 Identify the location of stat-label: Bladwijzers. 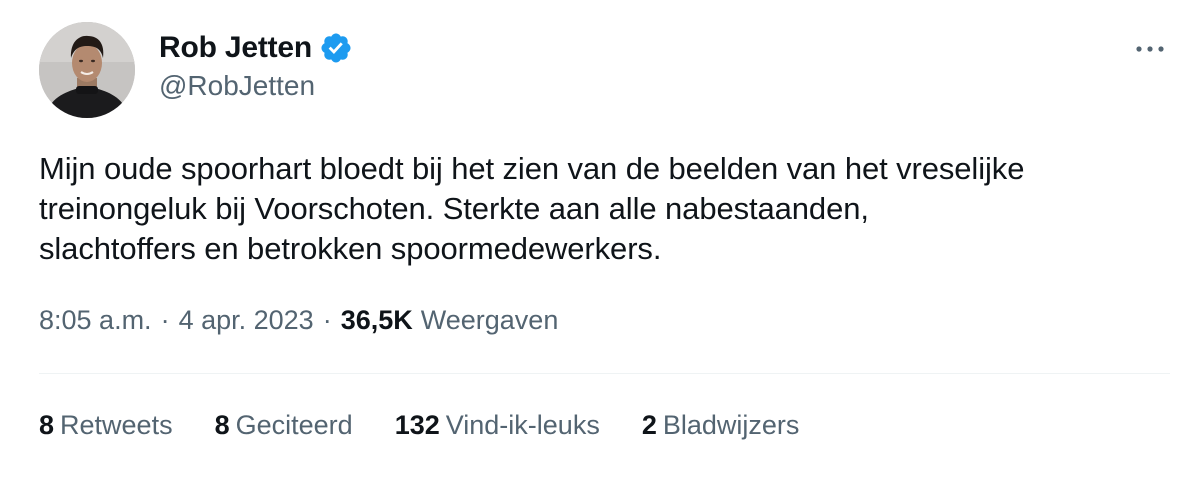
(731, 425).